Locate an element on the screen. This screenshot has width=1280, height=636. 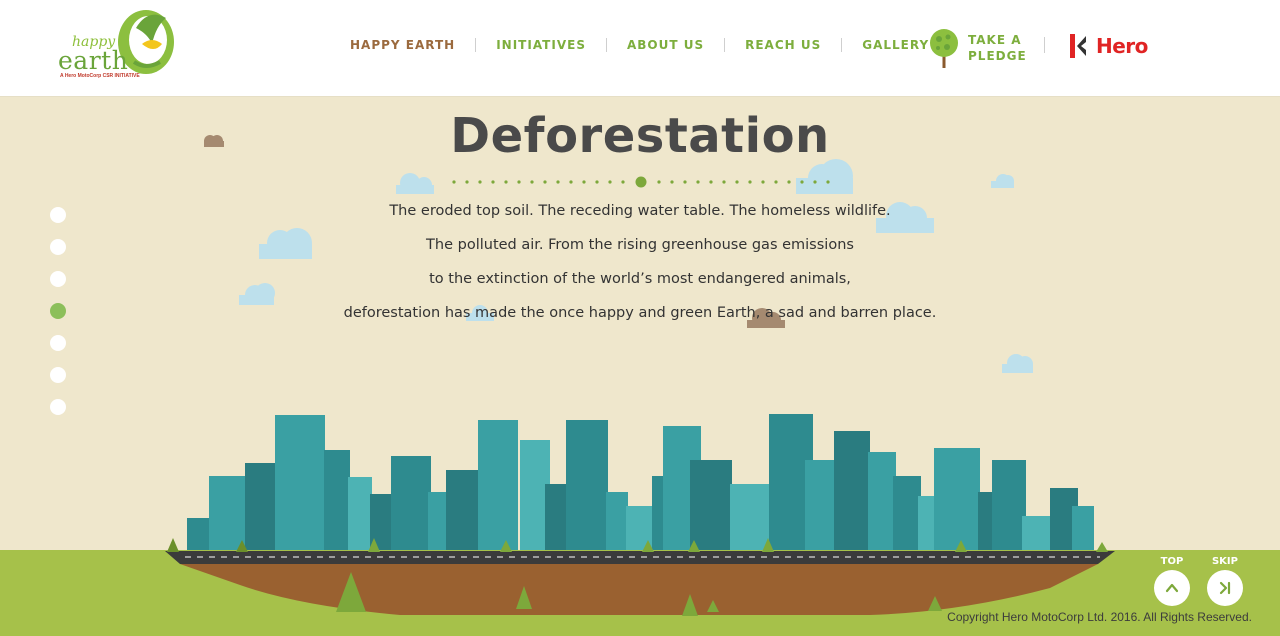
pledge-line-2: PLEDGE is located at coordinates (997, 56).